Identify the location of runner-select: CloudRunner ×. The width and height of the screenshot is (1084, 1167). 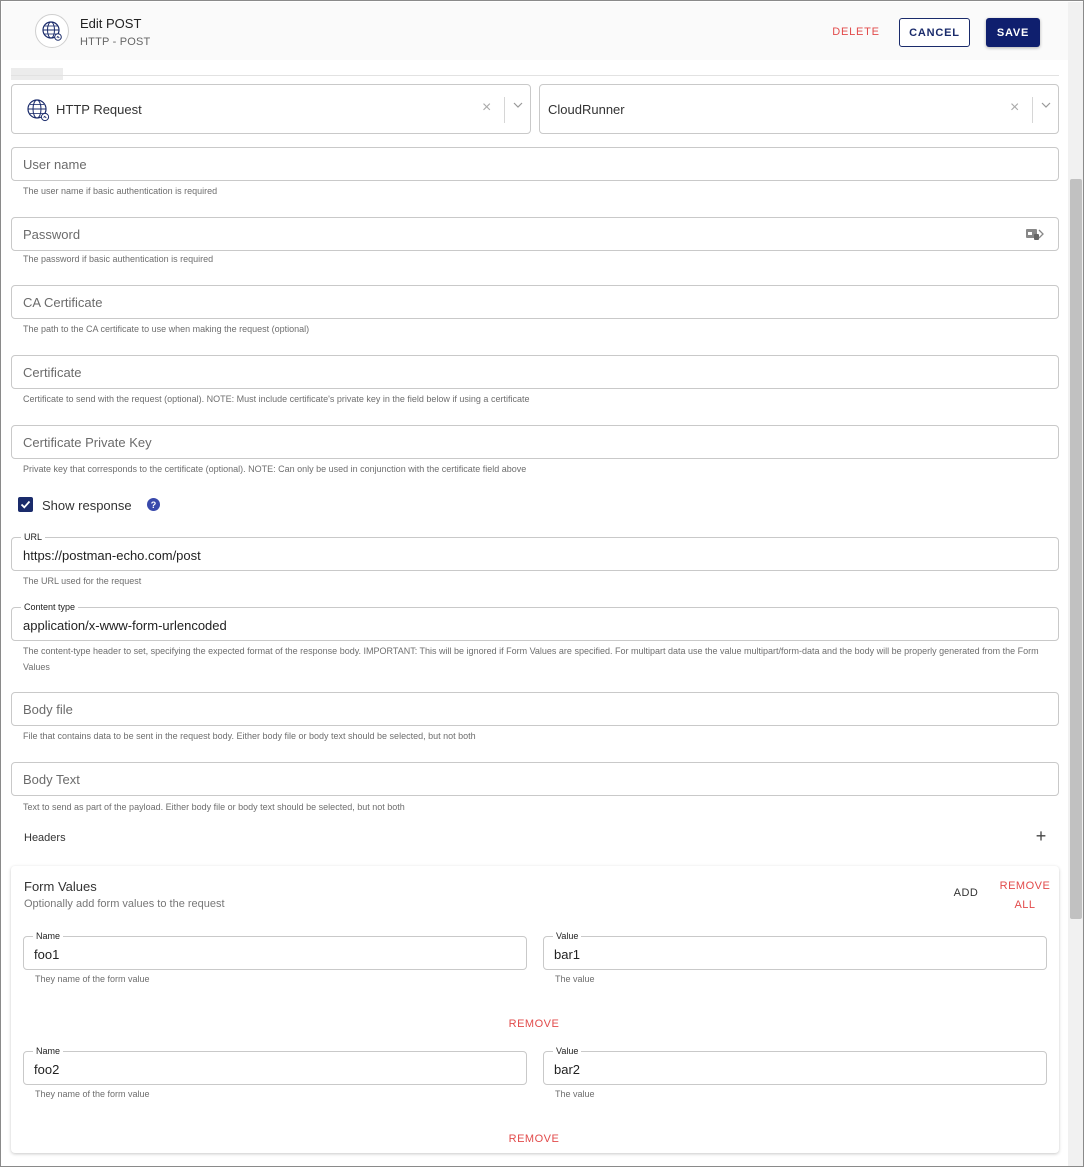
(799, 109).